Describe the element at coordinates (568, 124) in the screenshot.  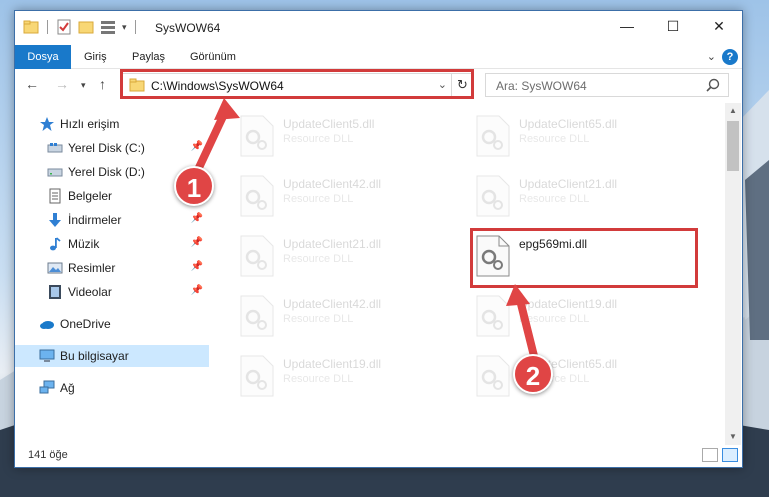
I see `file-name: UpdateClient65.dll` at that location.